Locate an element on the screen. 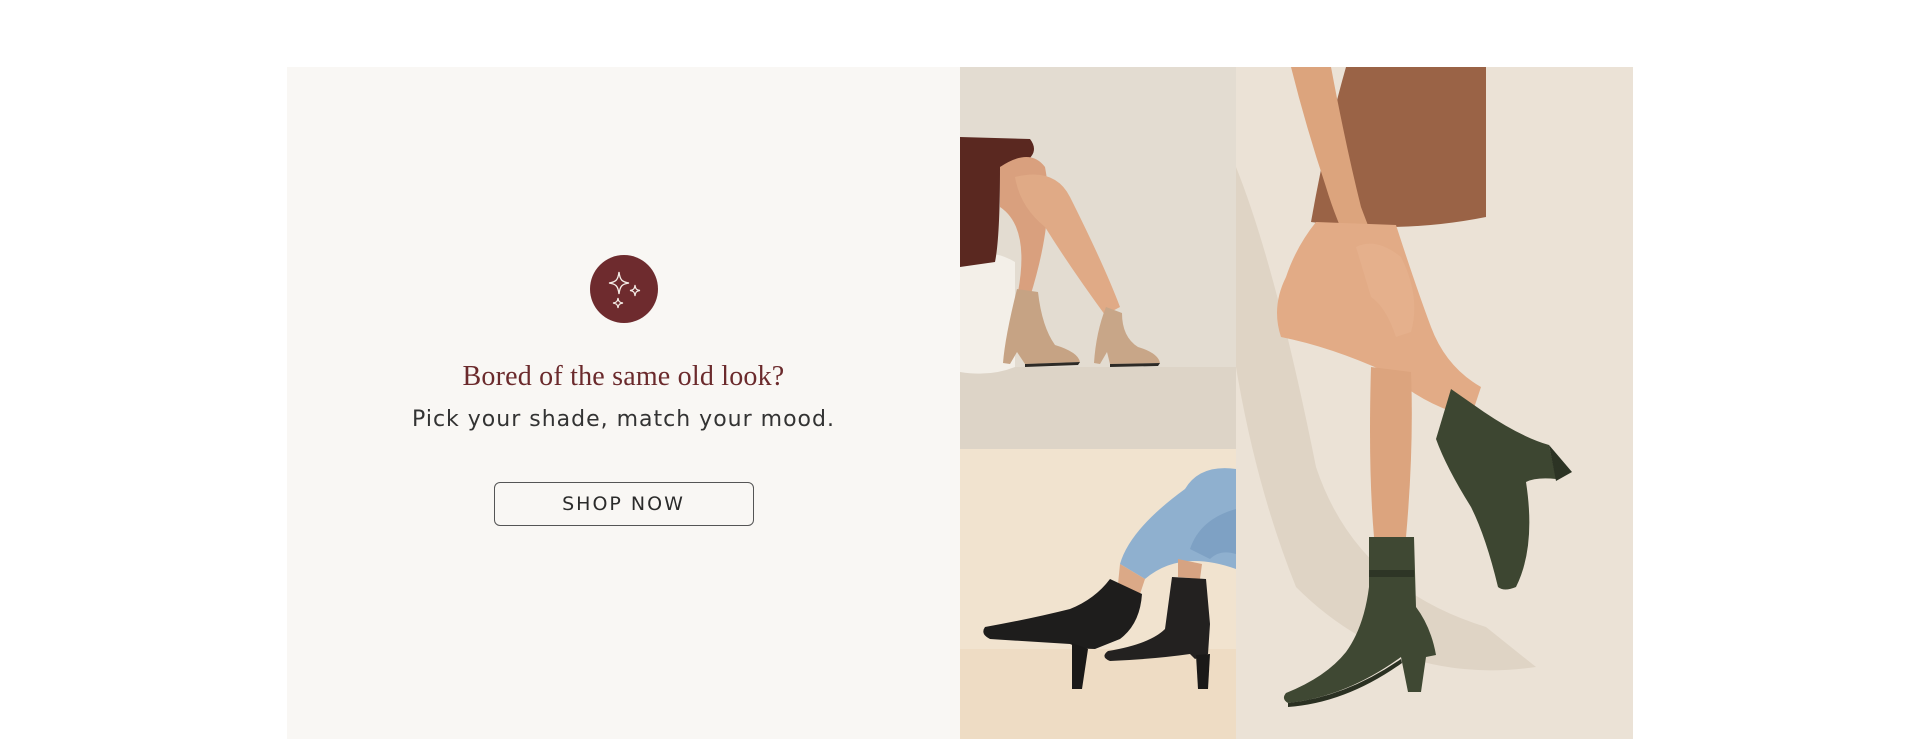 This screenshot has width=1920, height=739. photo-column-left is located at coordinates (1098, 403).